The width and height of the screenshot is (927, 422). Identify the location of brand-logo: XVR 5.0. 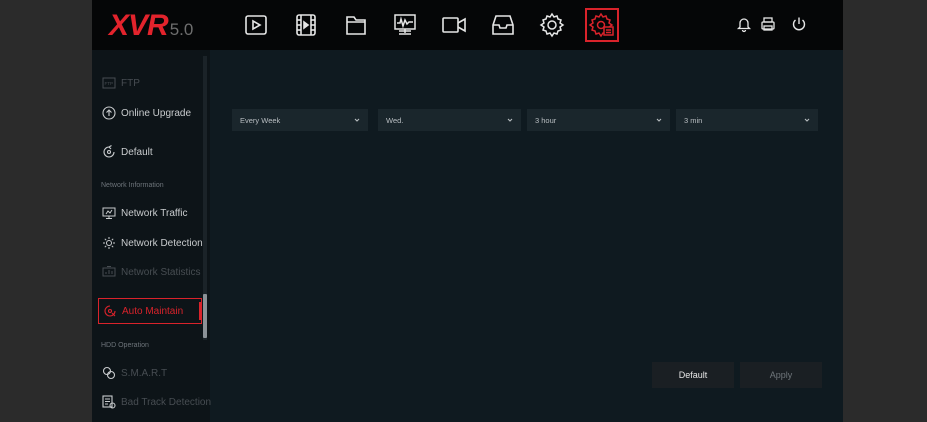
(151, 26).